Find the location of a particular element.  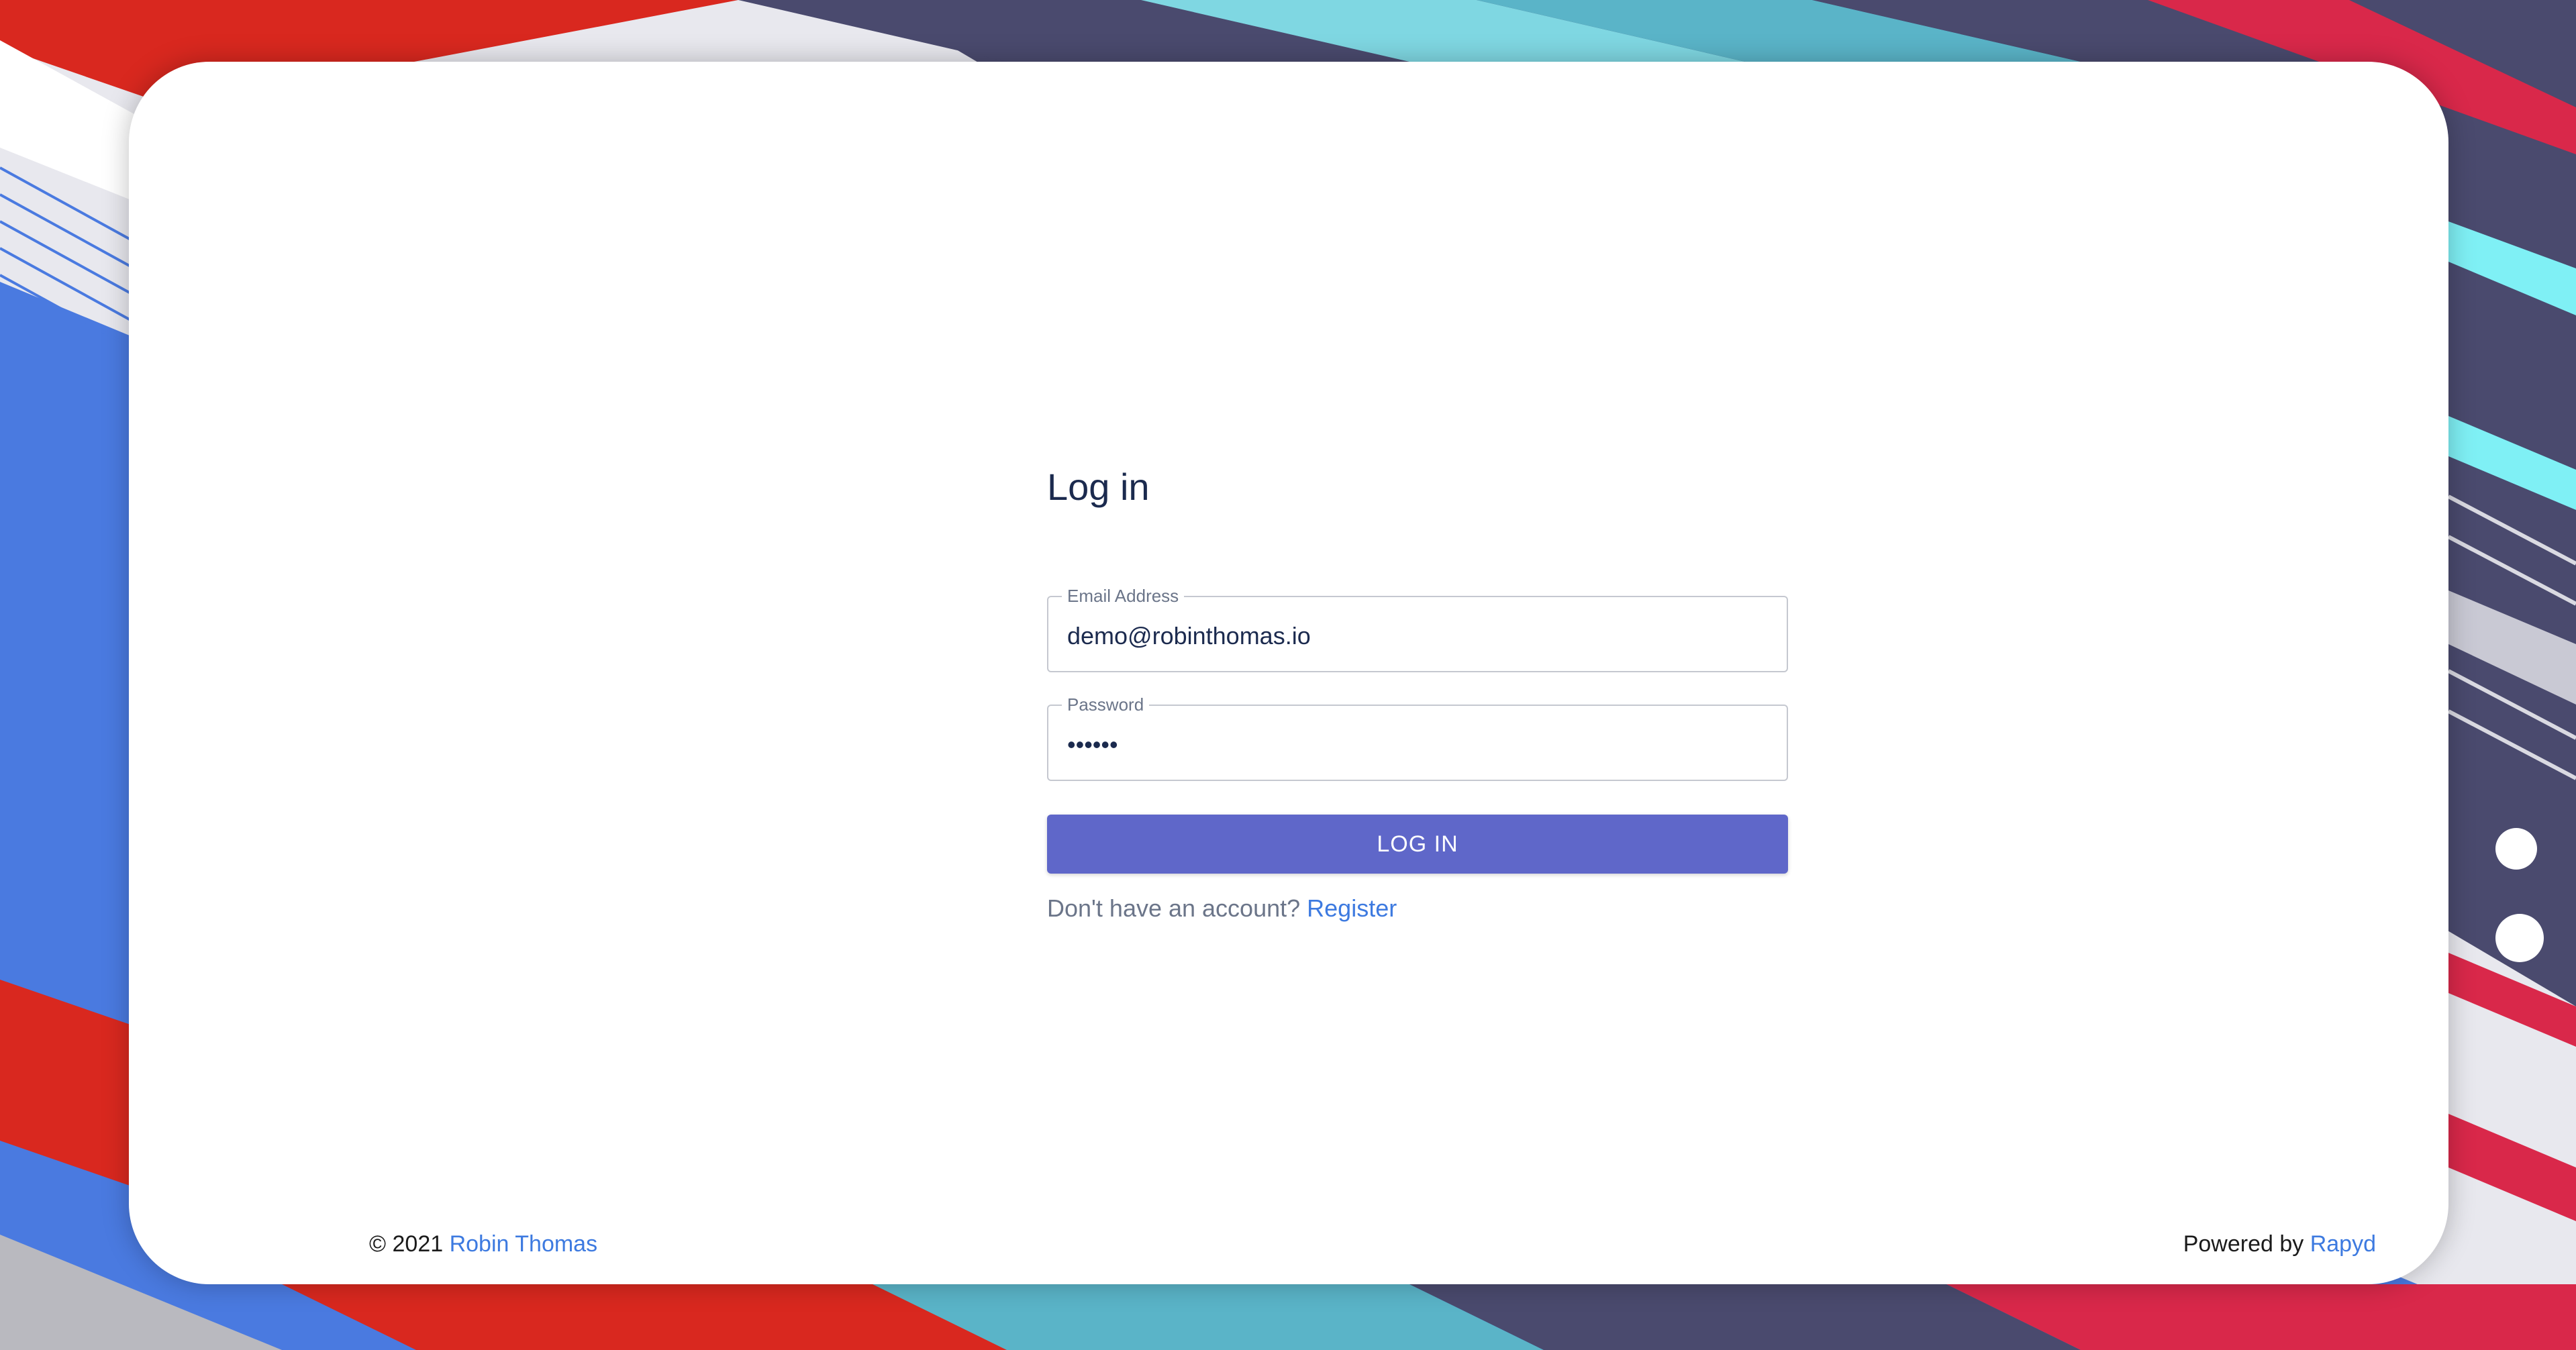

register-prompt: Don't have an account? Register is located at coordinates (1222, 908).